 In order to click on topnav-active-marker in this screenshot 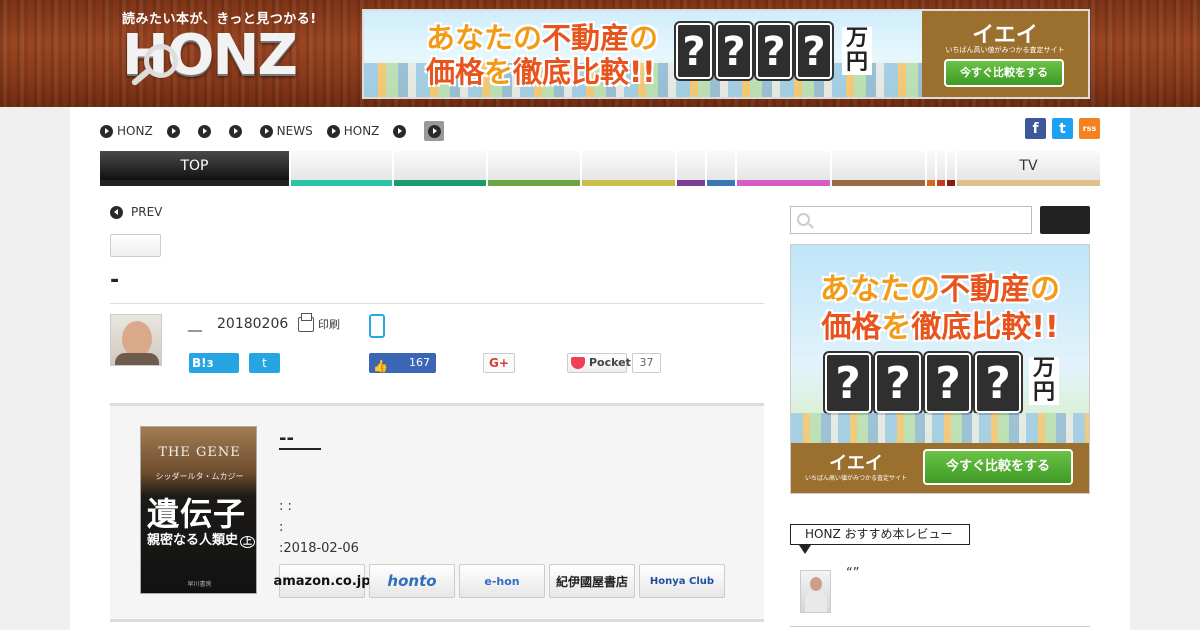, I will do `click(434, 131)`.